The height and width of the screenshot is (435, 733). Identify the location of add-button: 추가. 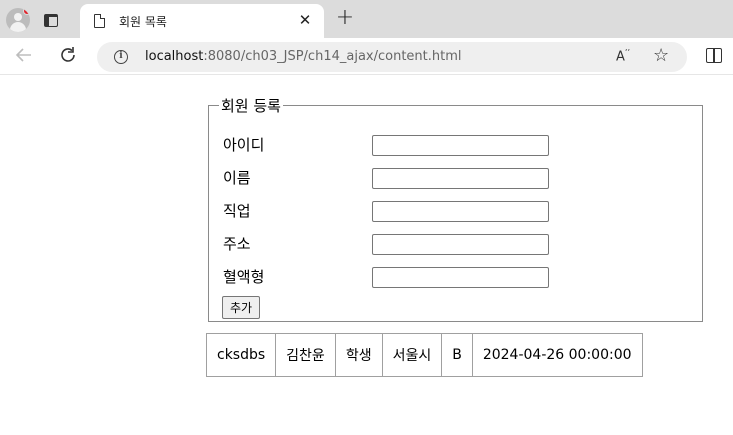
(241, 307).